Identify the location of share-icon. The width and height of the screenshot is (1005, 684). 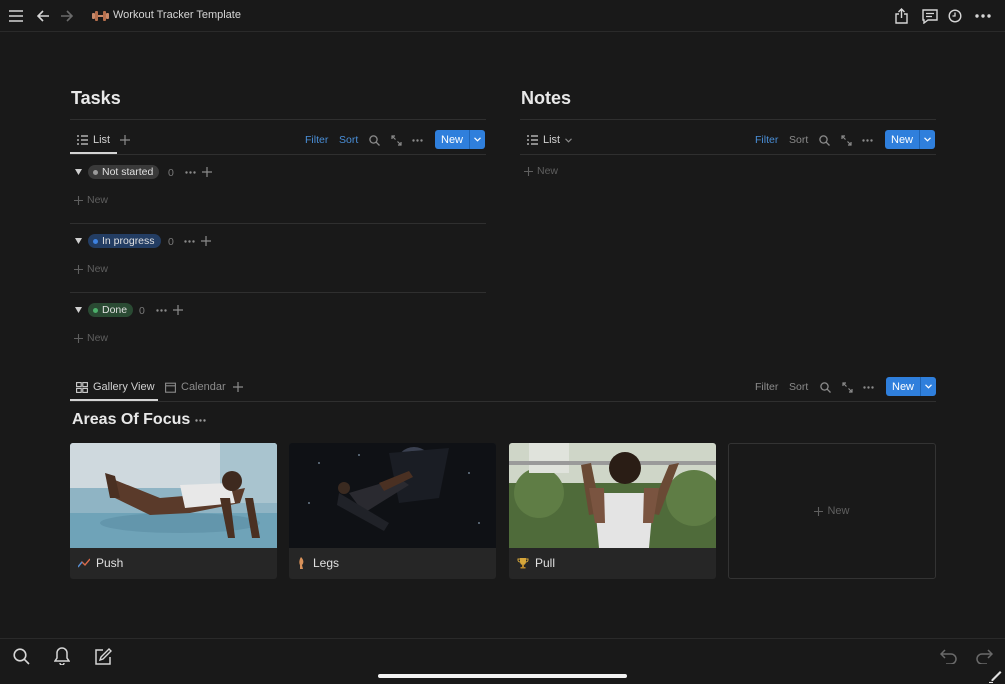
(901, 16).